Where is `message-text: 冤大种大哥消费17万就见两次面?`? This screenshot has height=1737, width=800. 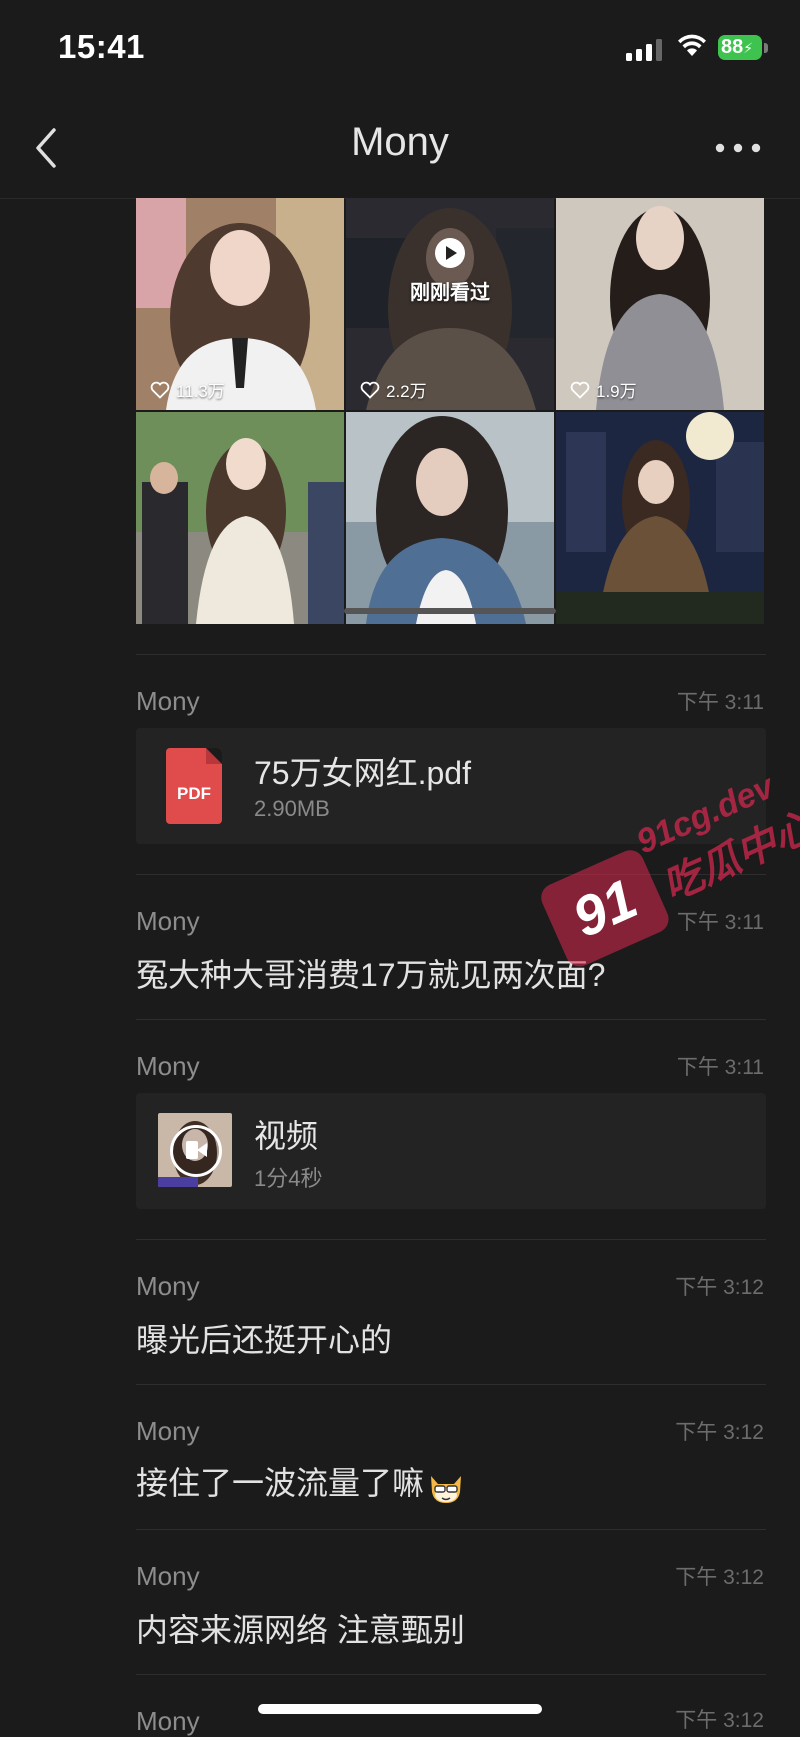 message-text: 冤大种大哥消费17万就见两次面? is located at coordinates (370, 973).